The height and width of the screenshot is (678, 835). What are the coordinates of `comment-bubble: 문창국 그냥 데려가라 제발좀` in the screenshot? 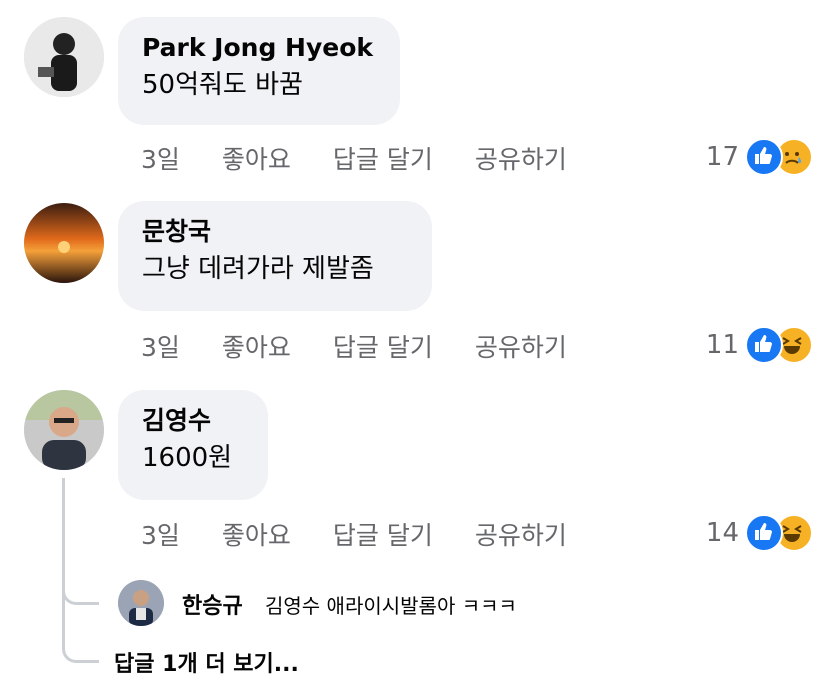 It's located at (275, 256).